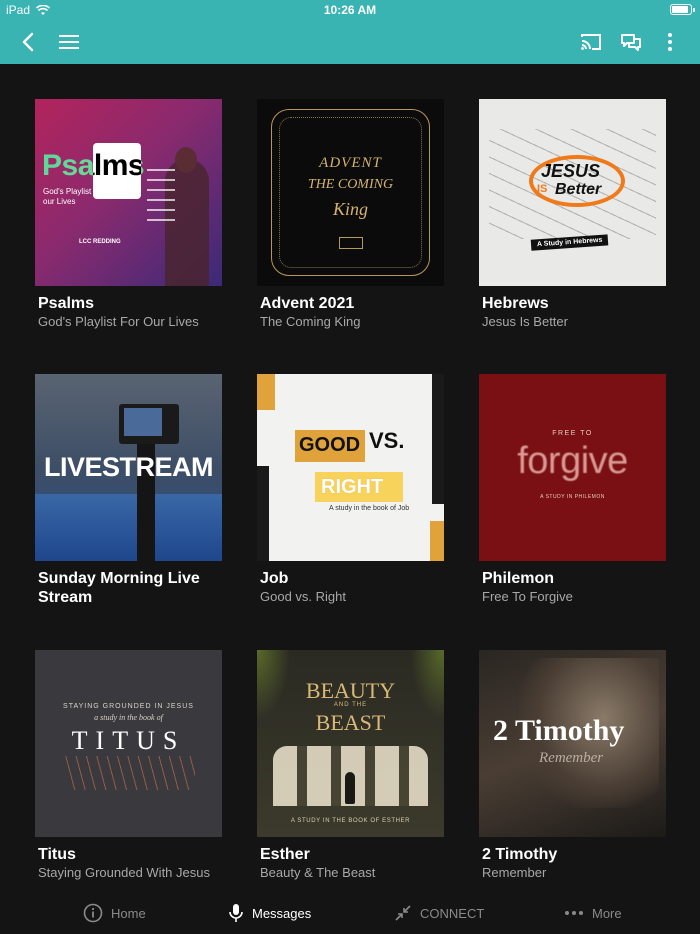 Image resolution: width=700 pixels, height=934 pixels. What do you see at coordinates (124, 872) in the screenshot?
I see `series-subtitle: Staying Grounded With Jesus` at bounding box center [124, 872].